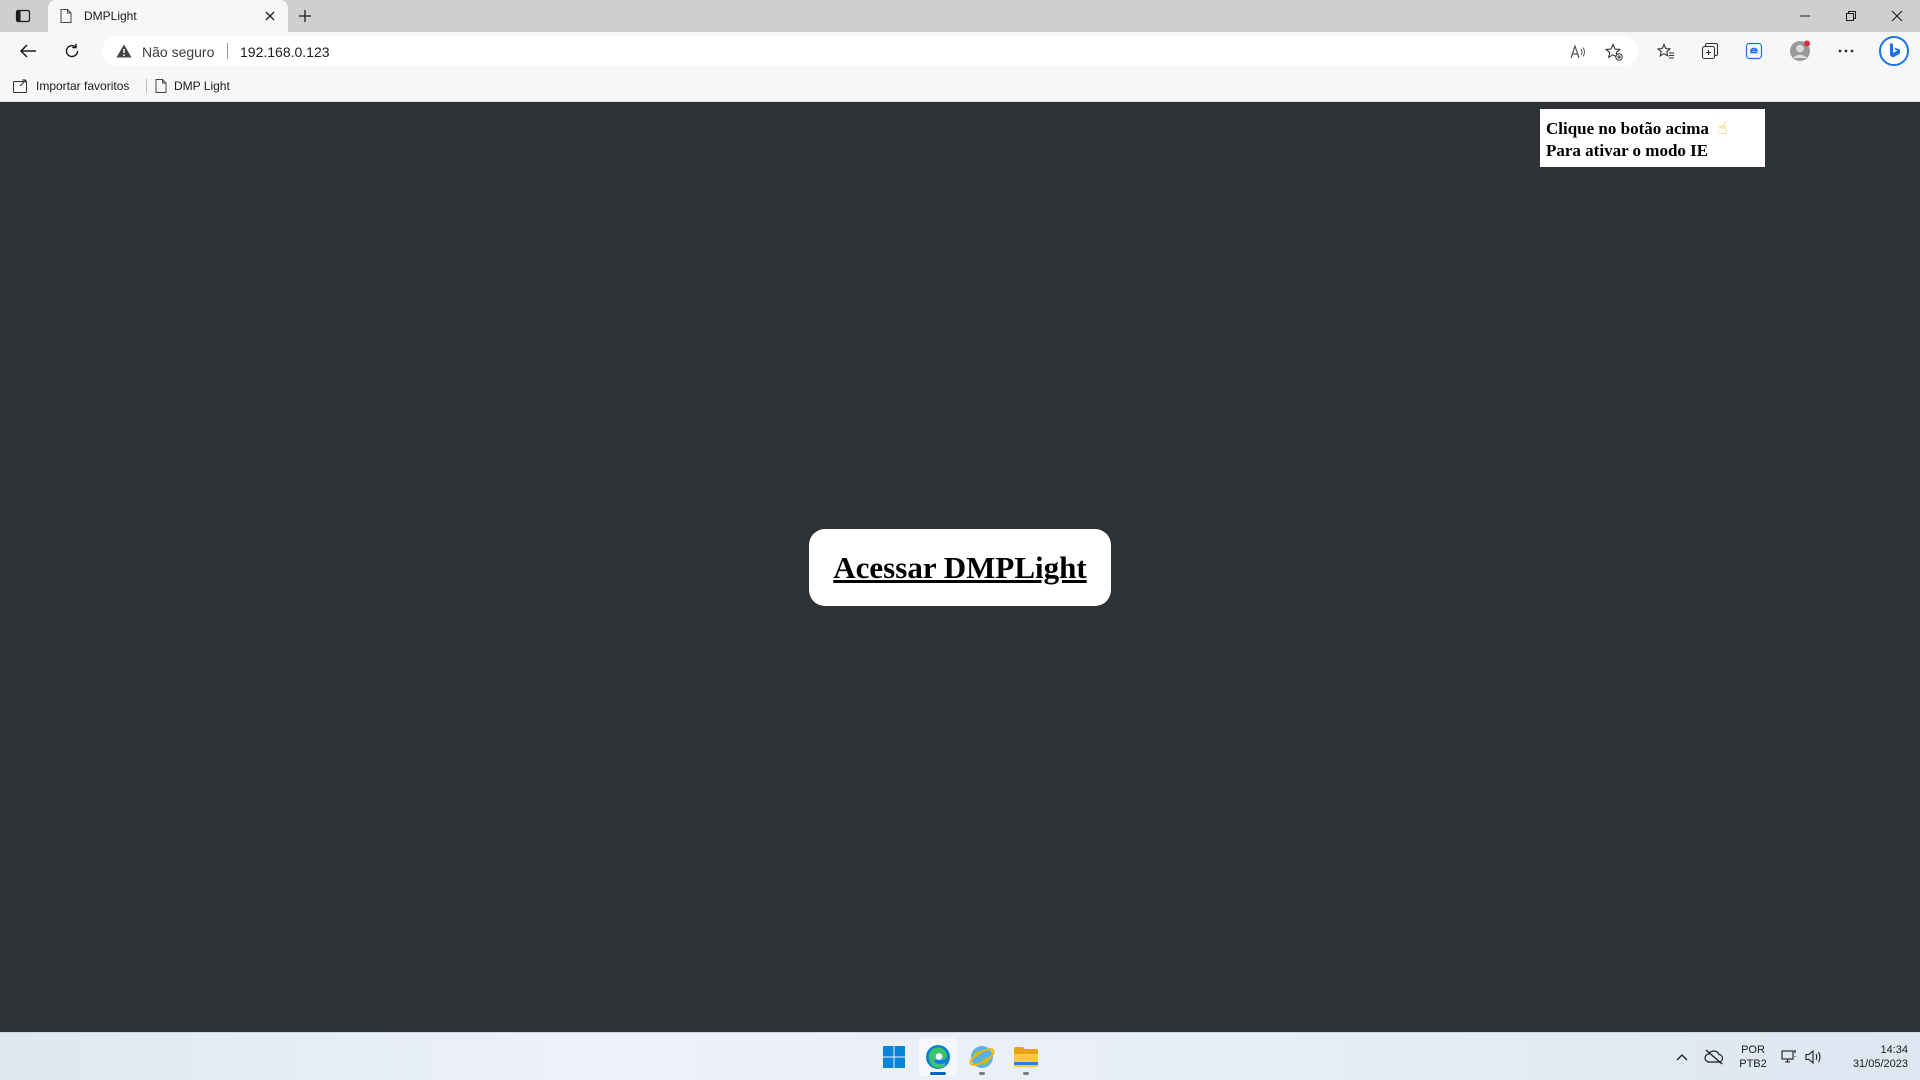 The width and height of the screenshot is (1920, 1080). What do you see at coordinates (1614, 52) in the screenshot?
I see `add-favorite-icon` at bounding box center [1614, 52].